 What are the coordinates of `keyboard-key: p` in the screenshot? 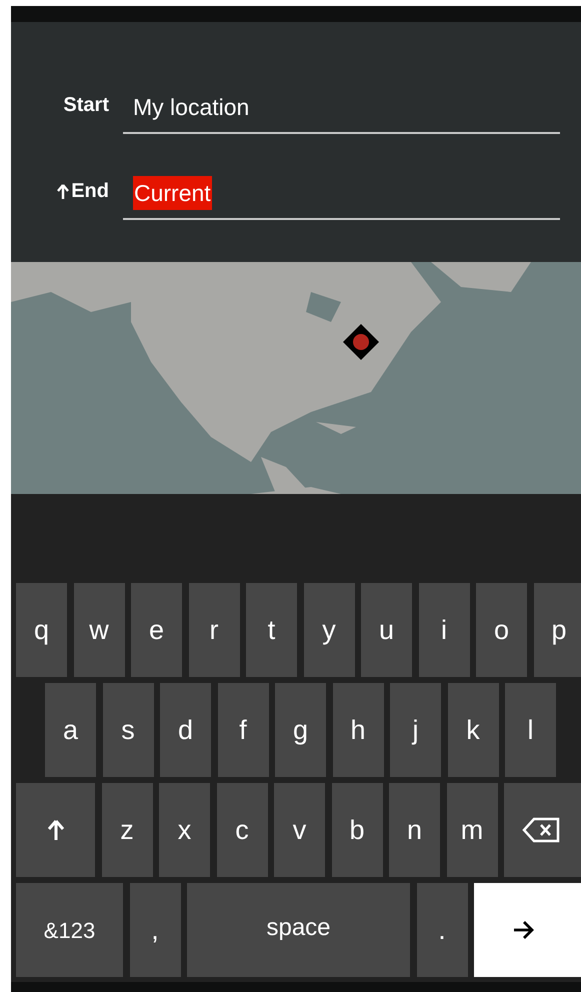 It's located at (557, 630).